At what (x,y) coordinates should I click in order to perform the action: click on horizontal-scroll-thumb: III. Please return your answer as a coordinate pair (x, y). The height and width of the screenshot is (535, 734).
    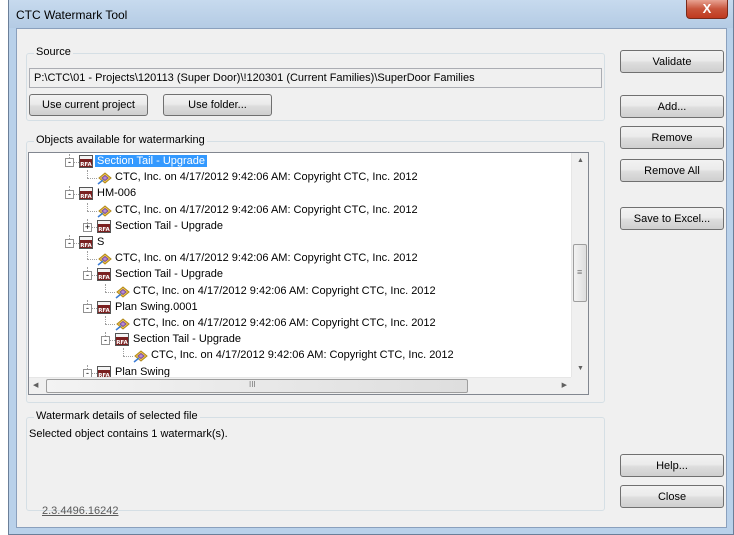
    Looking at the image, I should click on (257, 386).